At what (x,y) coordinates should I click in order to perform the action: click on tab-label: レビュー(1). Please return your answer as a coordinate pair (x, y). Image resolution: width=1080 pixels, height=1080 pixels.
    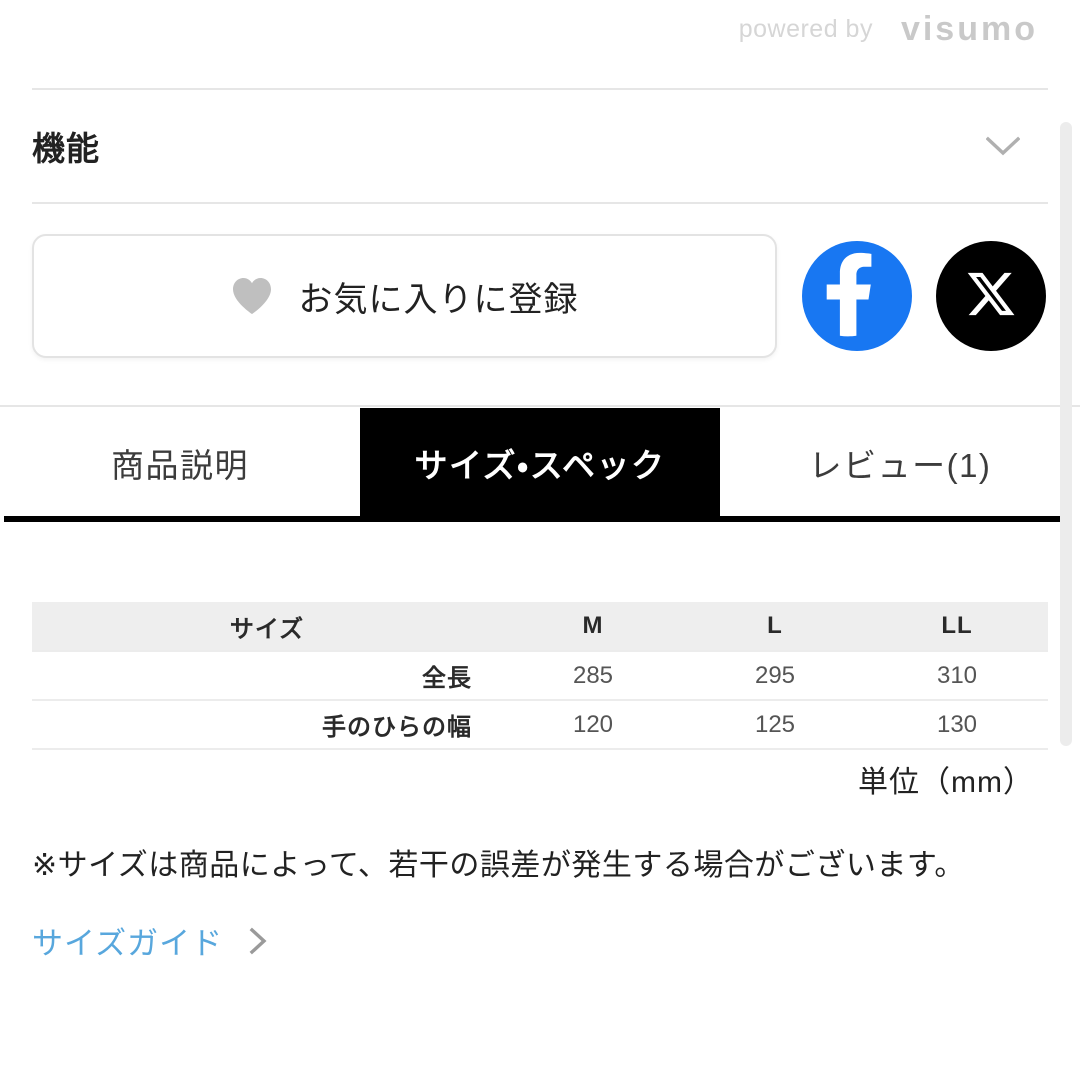
    Looking at the image, I should click on (900, 465).